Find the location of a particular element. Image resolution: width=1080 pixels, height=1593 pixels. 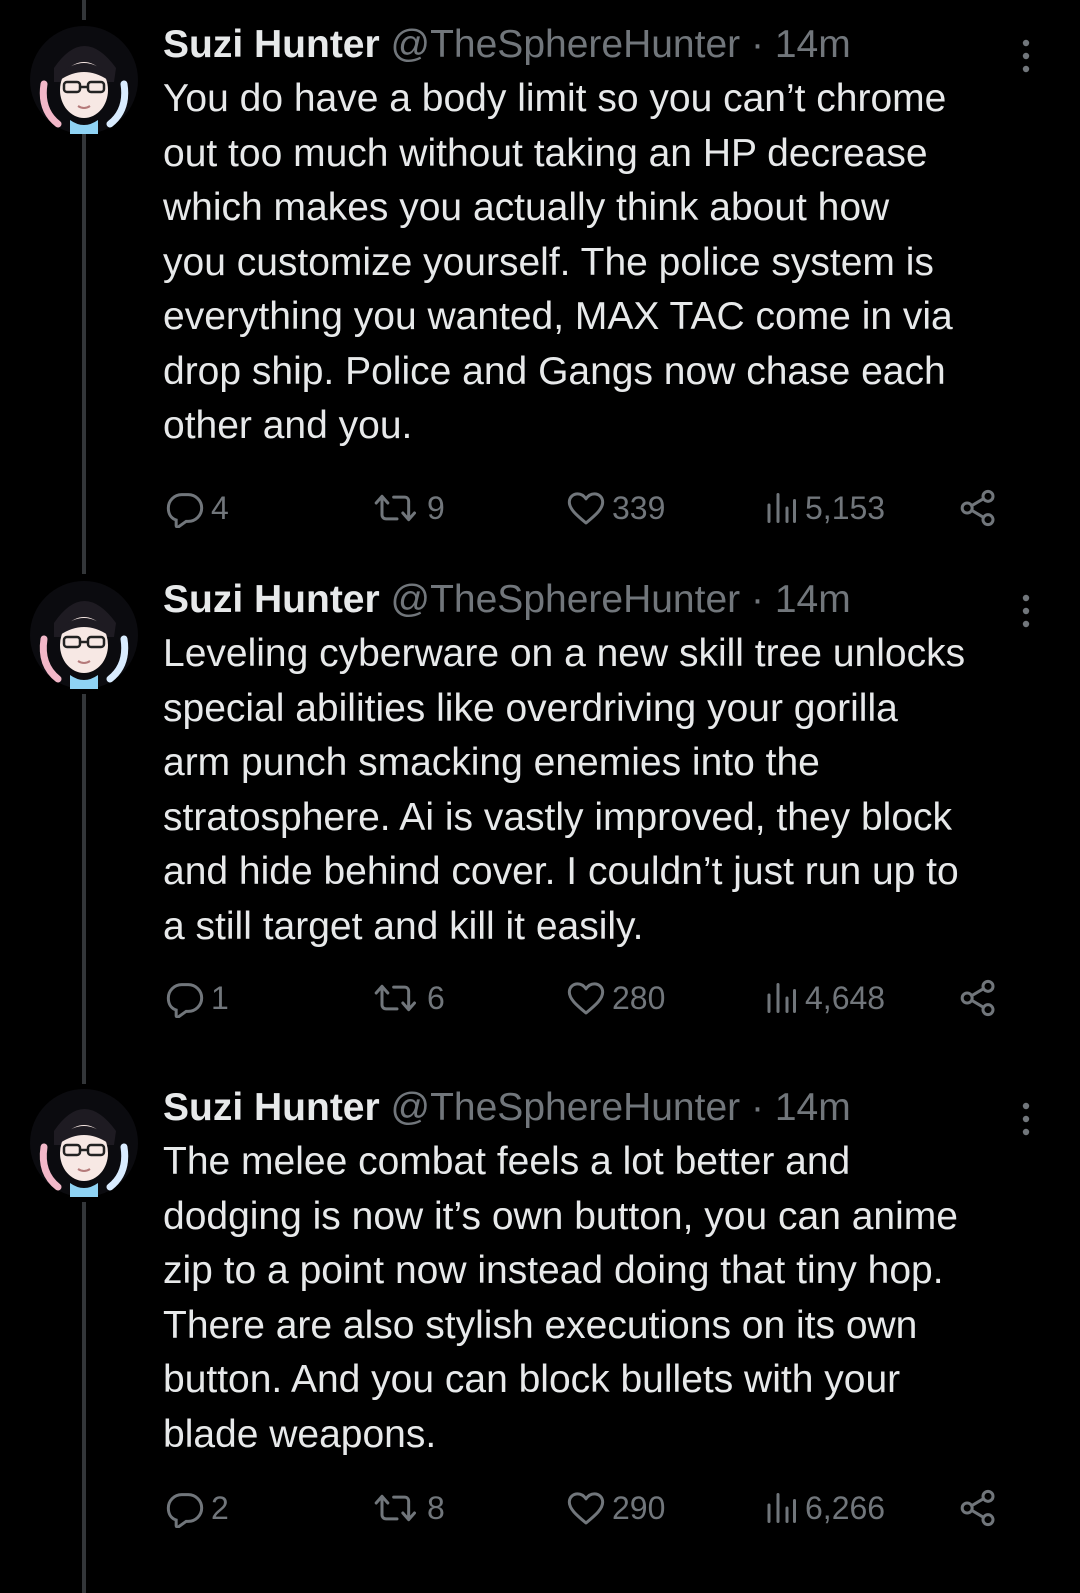

views-button: 5,153 is located at coordinates (824, 508).